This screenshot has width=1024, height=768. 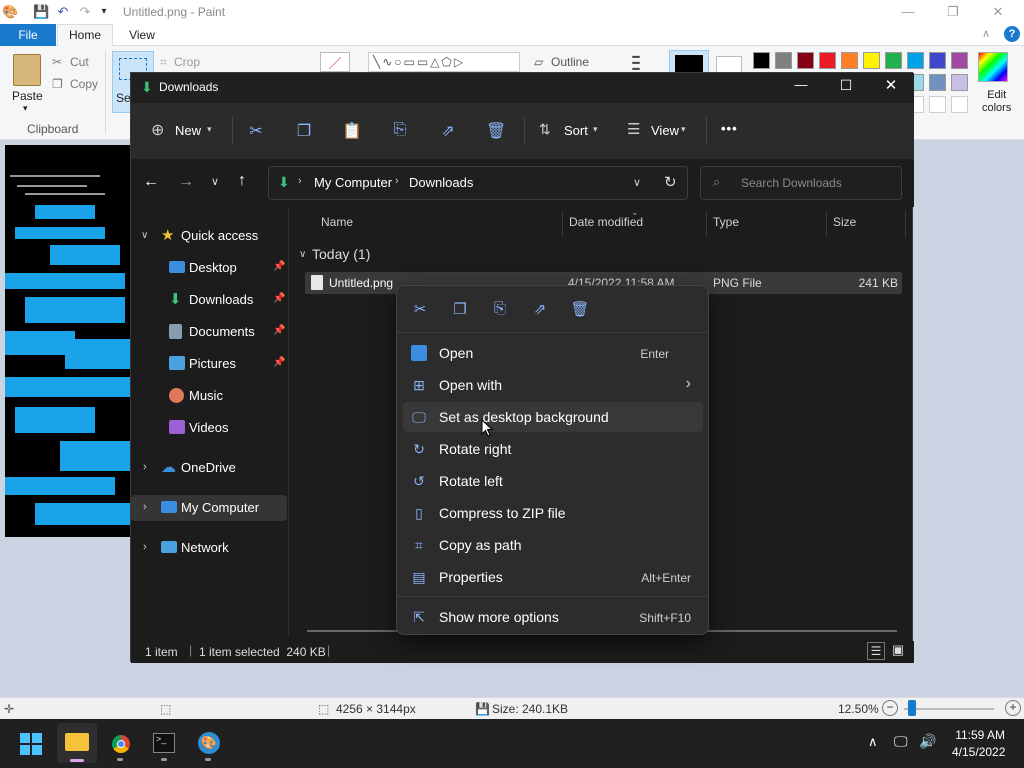 I want to click on network-status-icon: 🖵, so click(x=901, y=741).